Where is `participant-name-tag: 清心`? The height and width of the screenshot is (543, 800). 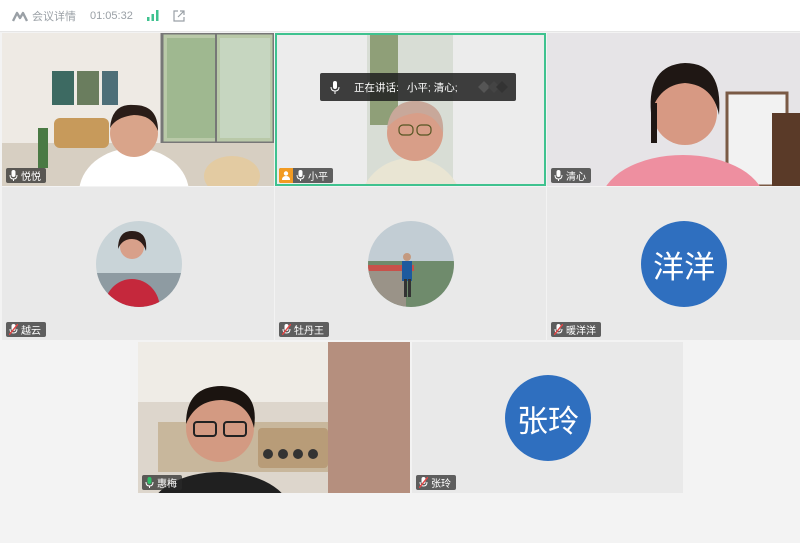
participant-name-tag: 清心 is located at coordinates (571, 175).